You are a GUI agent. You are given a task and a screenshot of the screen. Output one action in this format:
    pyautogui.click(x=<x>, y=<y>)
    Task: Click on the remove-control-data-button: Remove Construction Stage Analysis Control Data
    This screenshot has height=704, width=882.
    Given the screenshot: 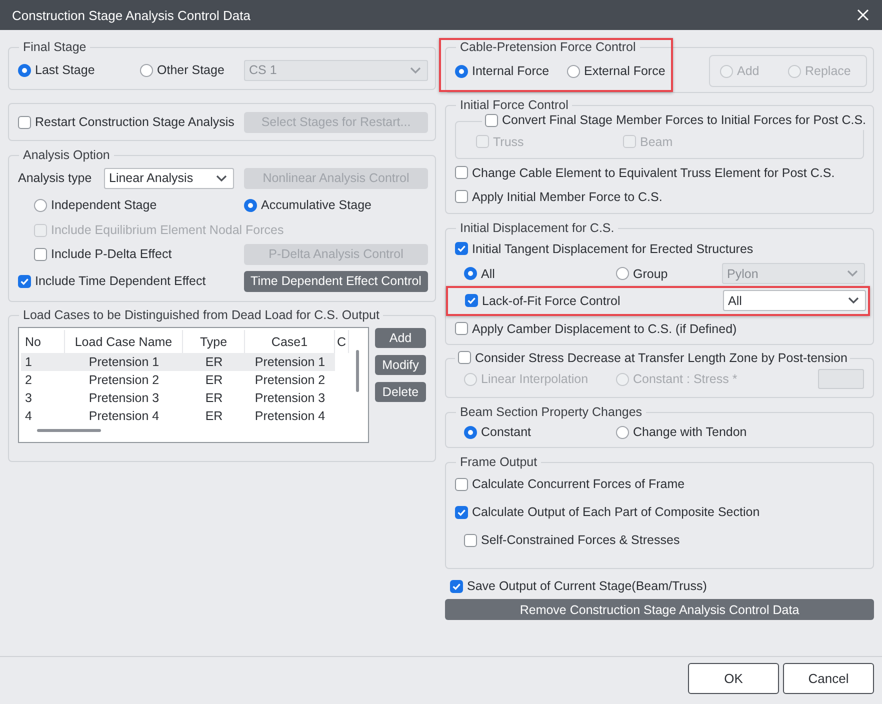 What is the action you would take?
    pyautogui.click(x=659, y=609)
    